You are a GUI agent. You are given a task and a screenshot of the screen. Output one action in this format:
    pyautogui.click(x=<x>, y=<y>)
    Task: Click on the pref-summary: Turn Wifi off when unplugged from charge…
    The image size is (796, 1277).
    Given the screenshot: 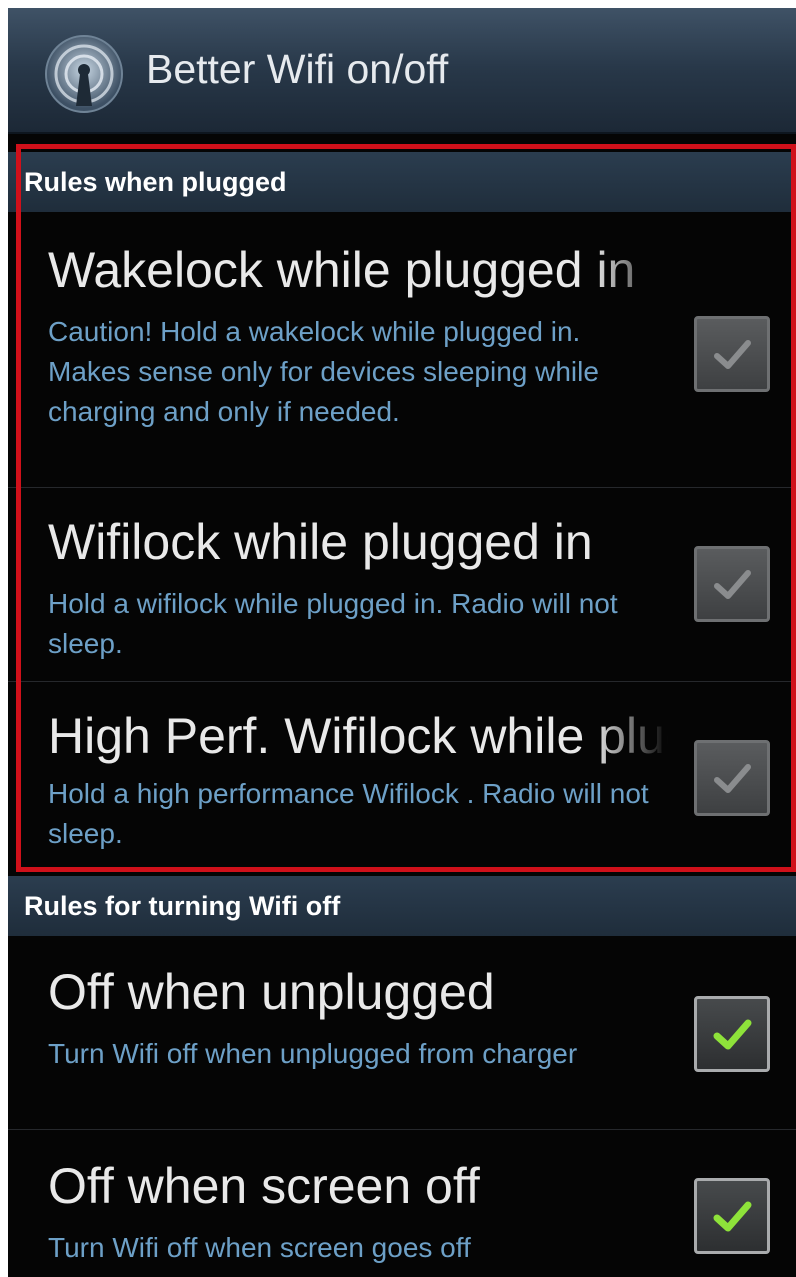 What is the action you would take?
    pyautogui.click(x=313, y=1053)
    